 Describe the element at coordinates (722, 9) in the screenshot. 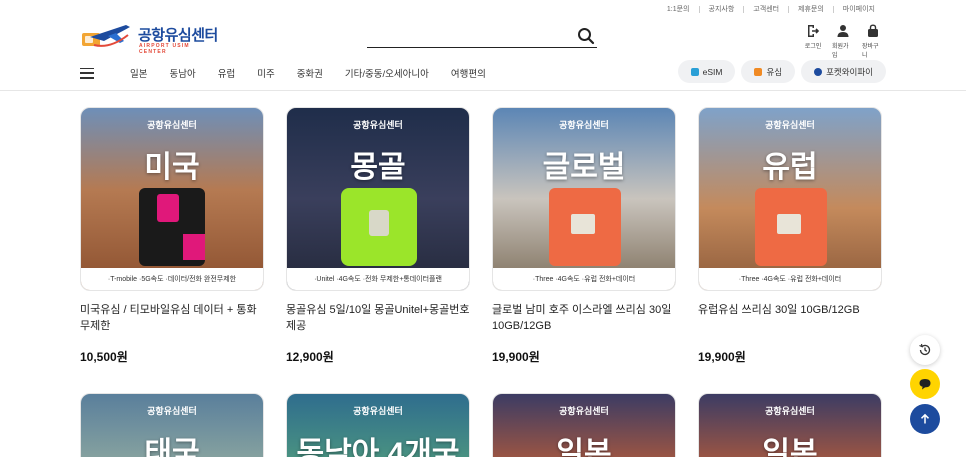

I see `util-link-notice: 공지사항` at that location.